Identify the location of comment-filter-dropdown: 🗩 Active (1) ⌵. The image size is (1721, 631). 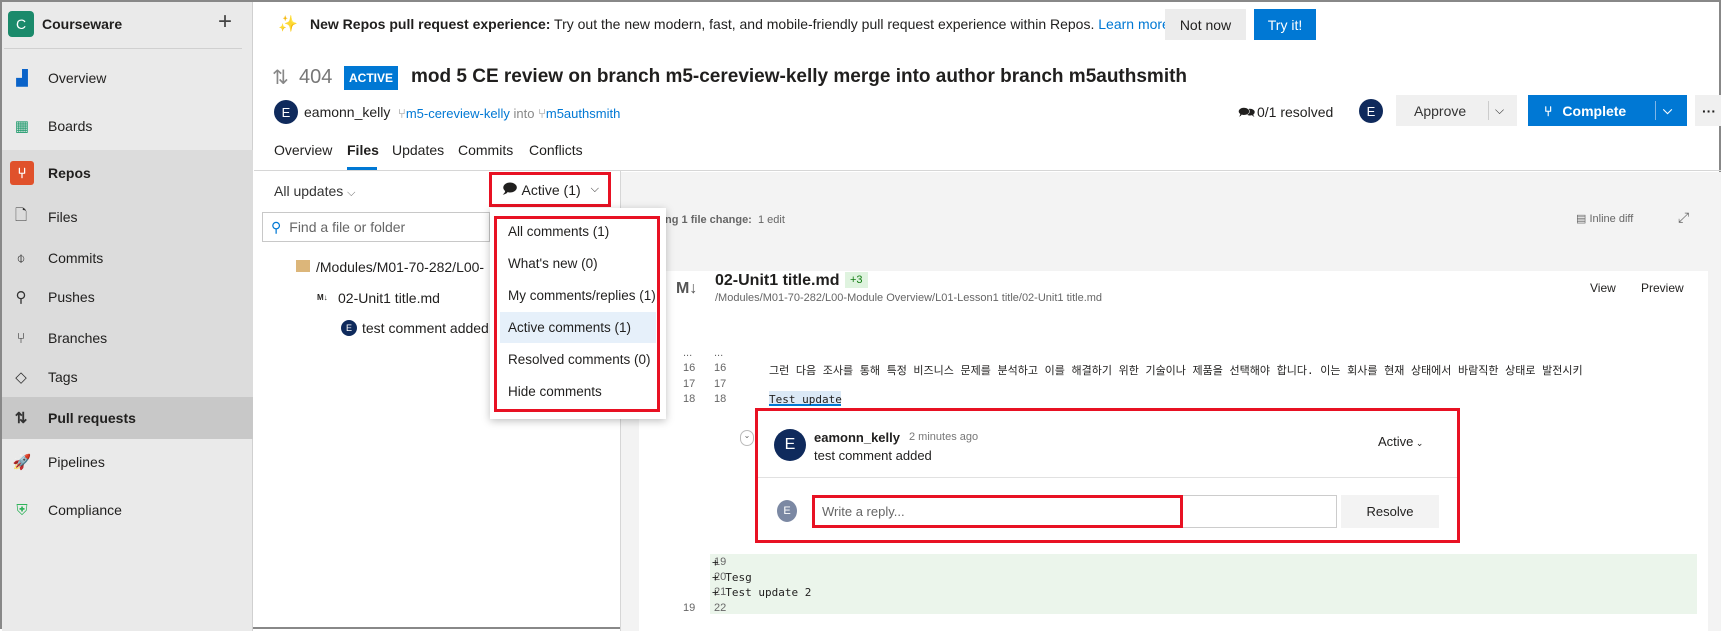
(550, 189).